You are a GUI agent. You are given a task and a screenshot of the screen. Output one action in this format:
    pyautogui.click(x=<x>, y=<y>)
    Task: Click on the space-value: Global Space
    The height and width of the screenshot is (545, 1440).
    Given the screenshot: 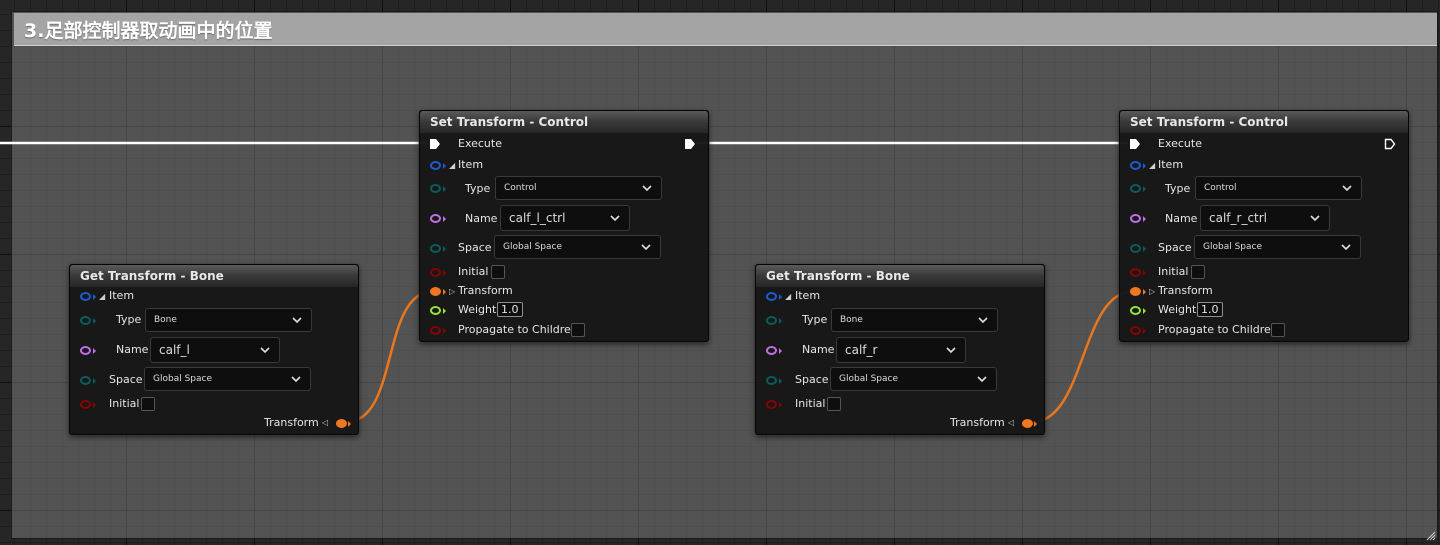 What is the action you would take?
    pyautogui.click(x=868, y=379)
    